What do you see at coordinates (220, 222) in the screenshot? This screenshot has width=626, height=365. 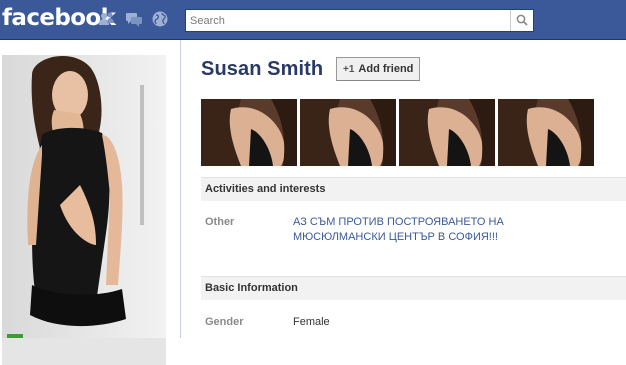 I see `field-label-other: Other` at bounding box center [220, 222].